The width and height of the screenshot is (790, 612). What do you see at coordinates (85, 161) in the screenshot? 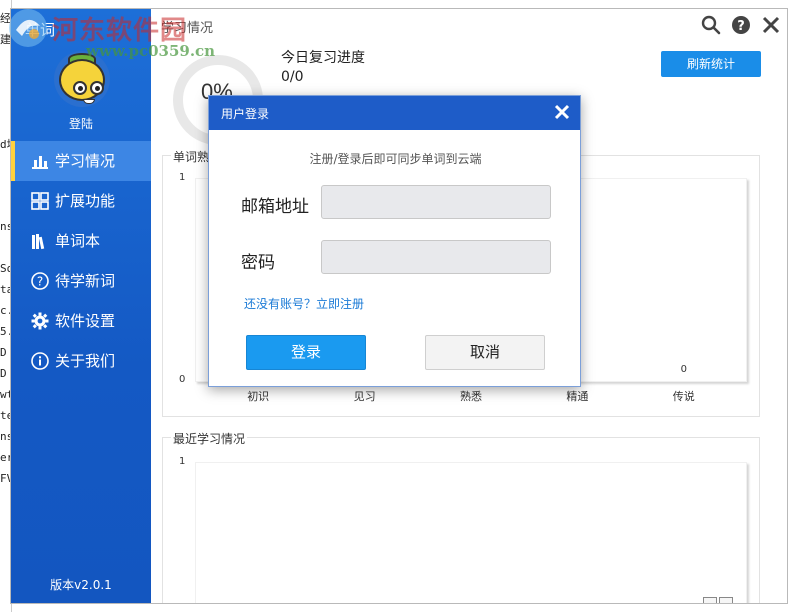
I see `sidebar-item-label: 学习情况` at bounding box center [85, 161].